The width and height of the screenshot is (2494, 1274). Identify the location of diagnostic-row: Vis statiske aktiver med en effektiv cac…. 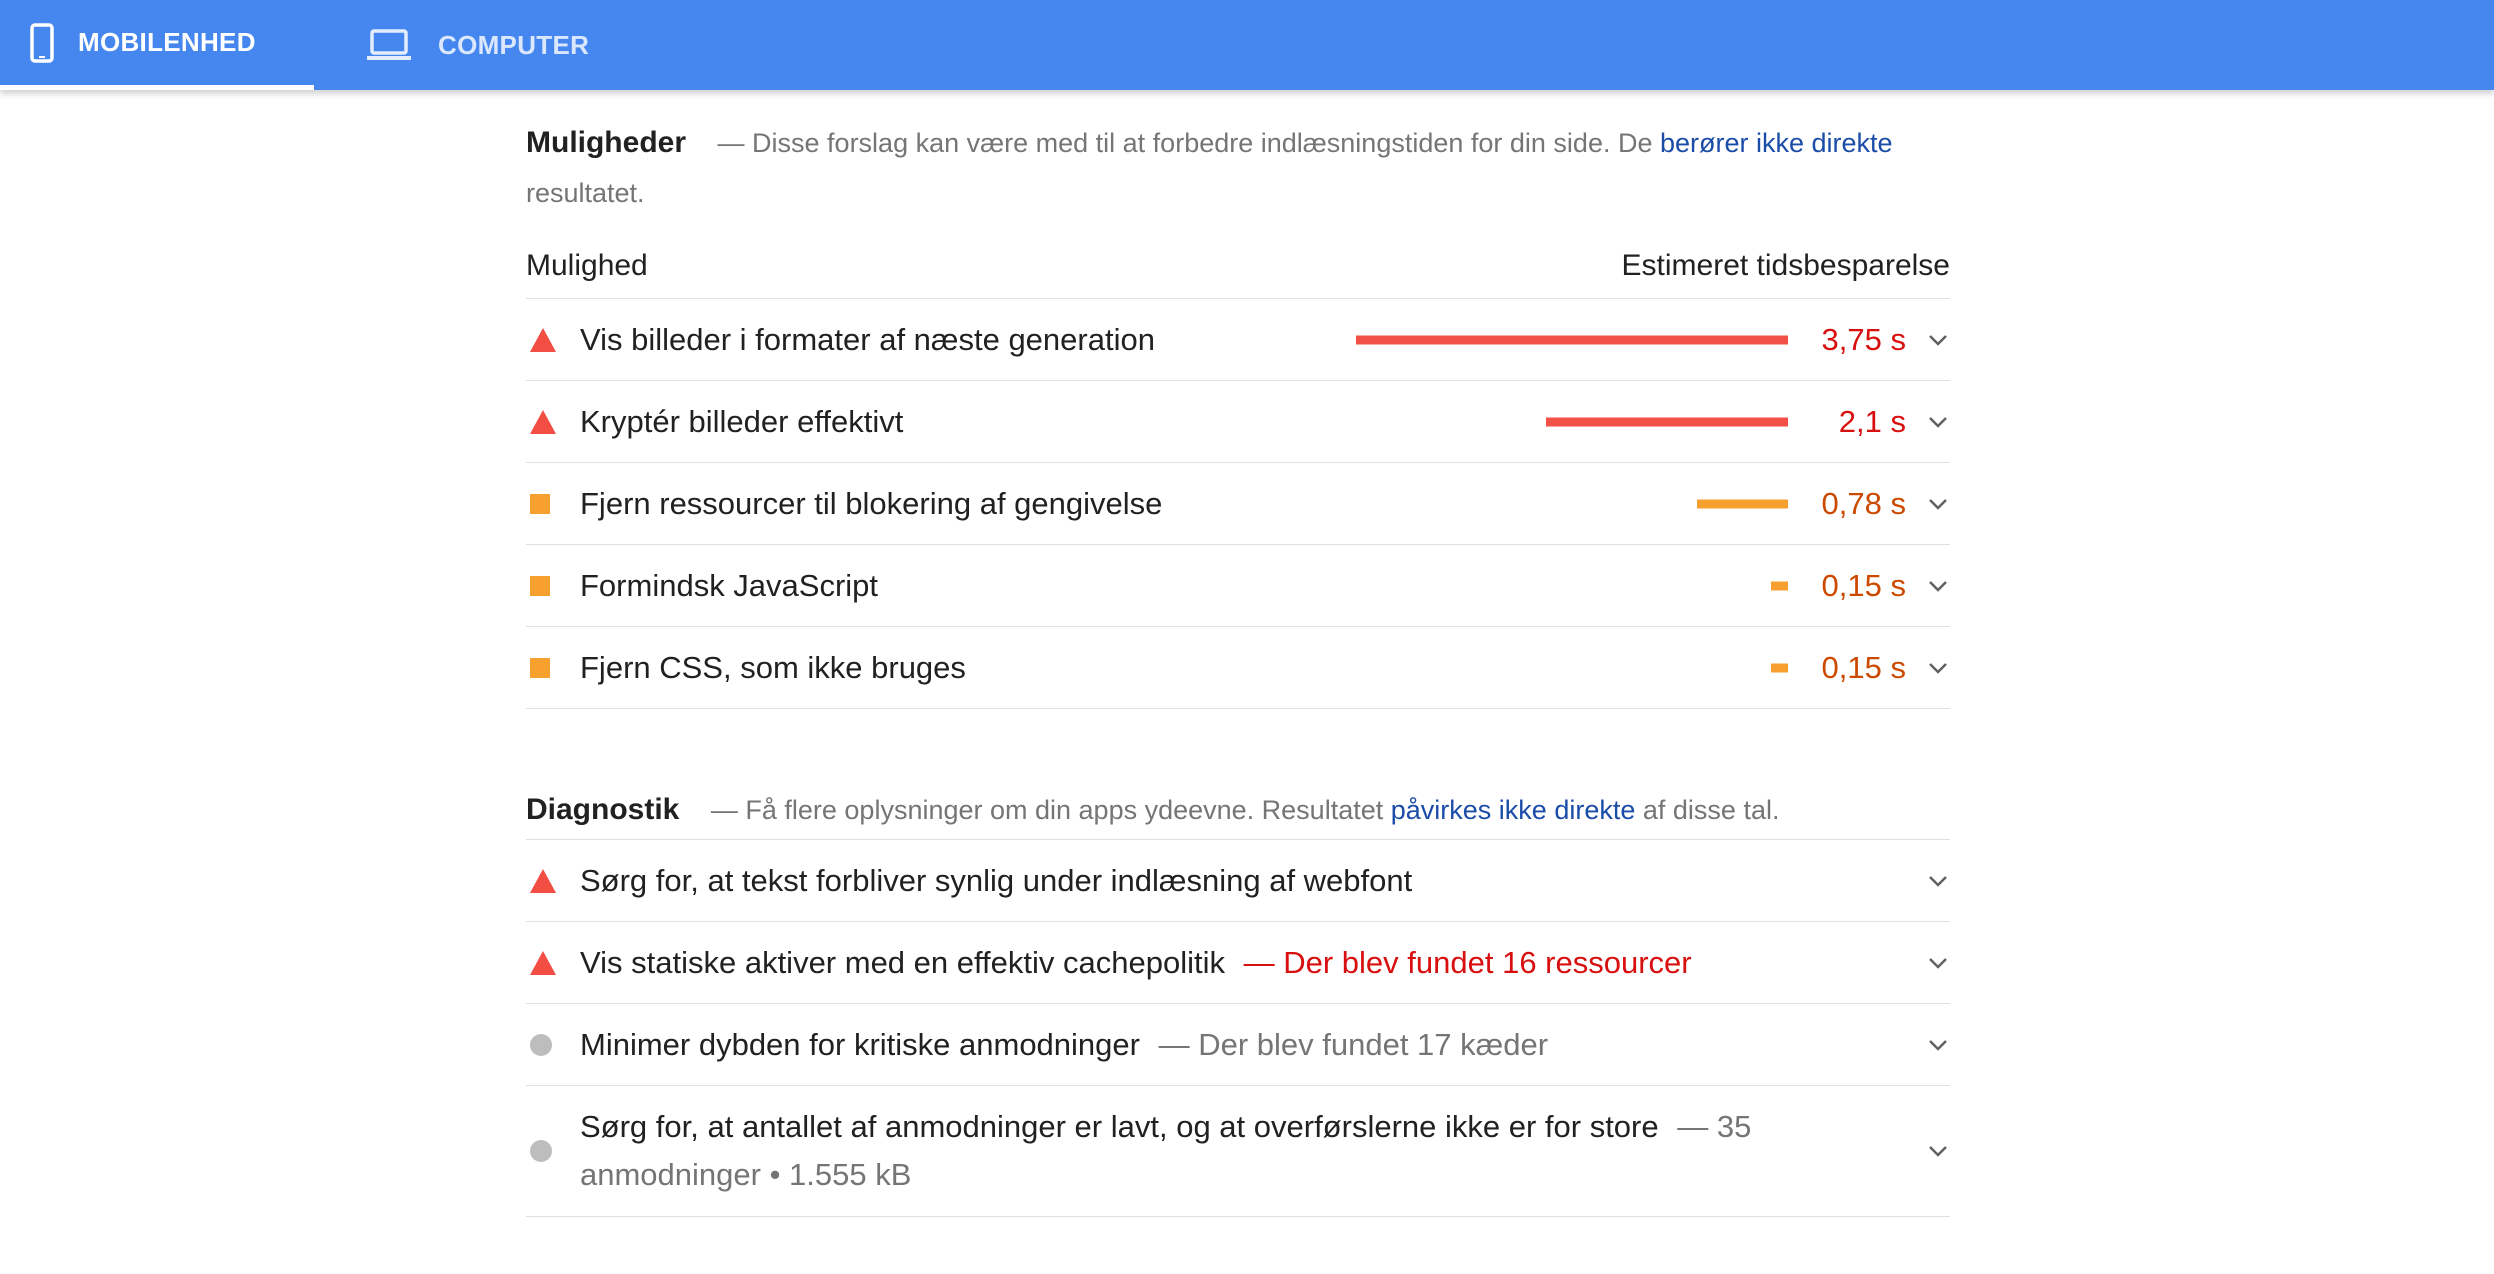
(1238, 963).